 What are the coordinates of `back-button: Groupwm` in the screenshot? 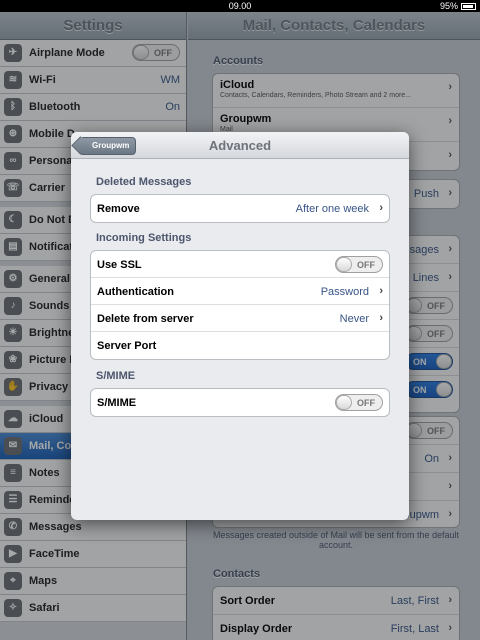 It's located at (108, 146).